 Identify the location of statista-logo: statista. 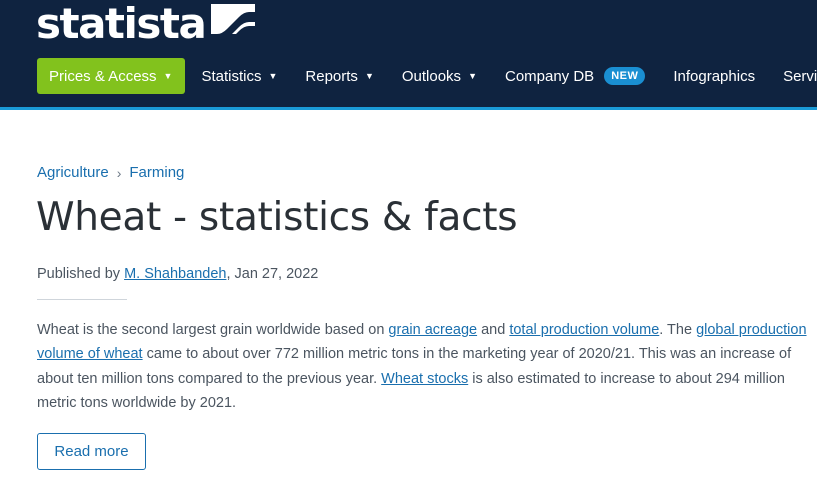
(146, 24).